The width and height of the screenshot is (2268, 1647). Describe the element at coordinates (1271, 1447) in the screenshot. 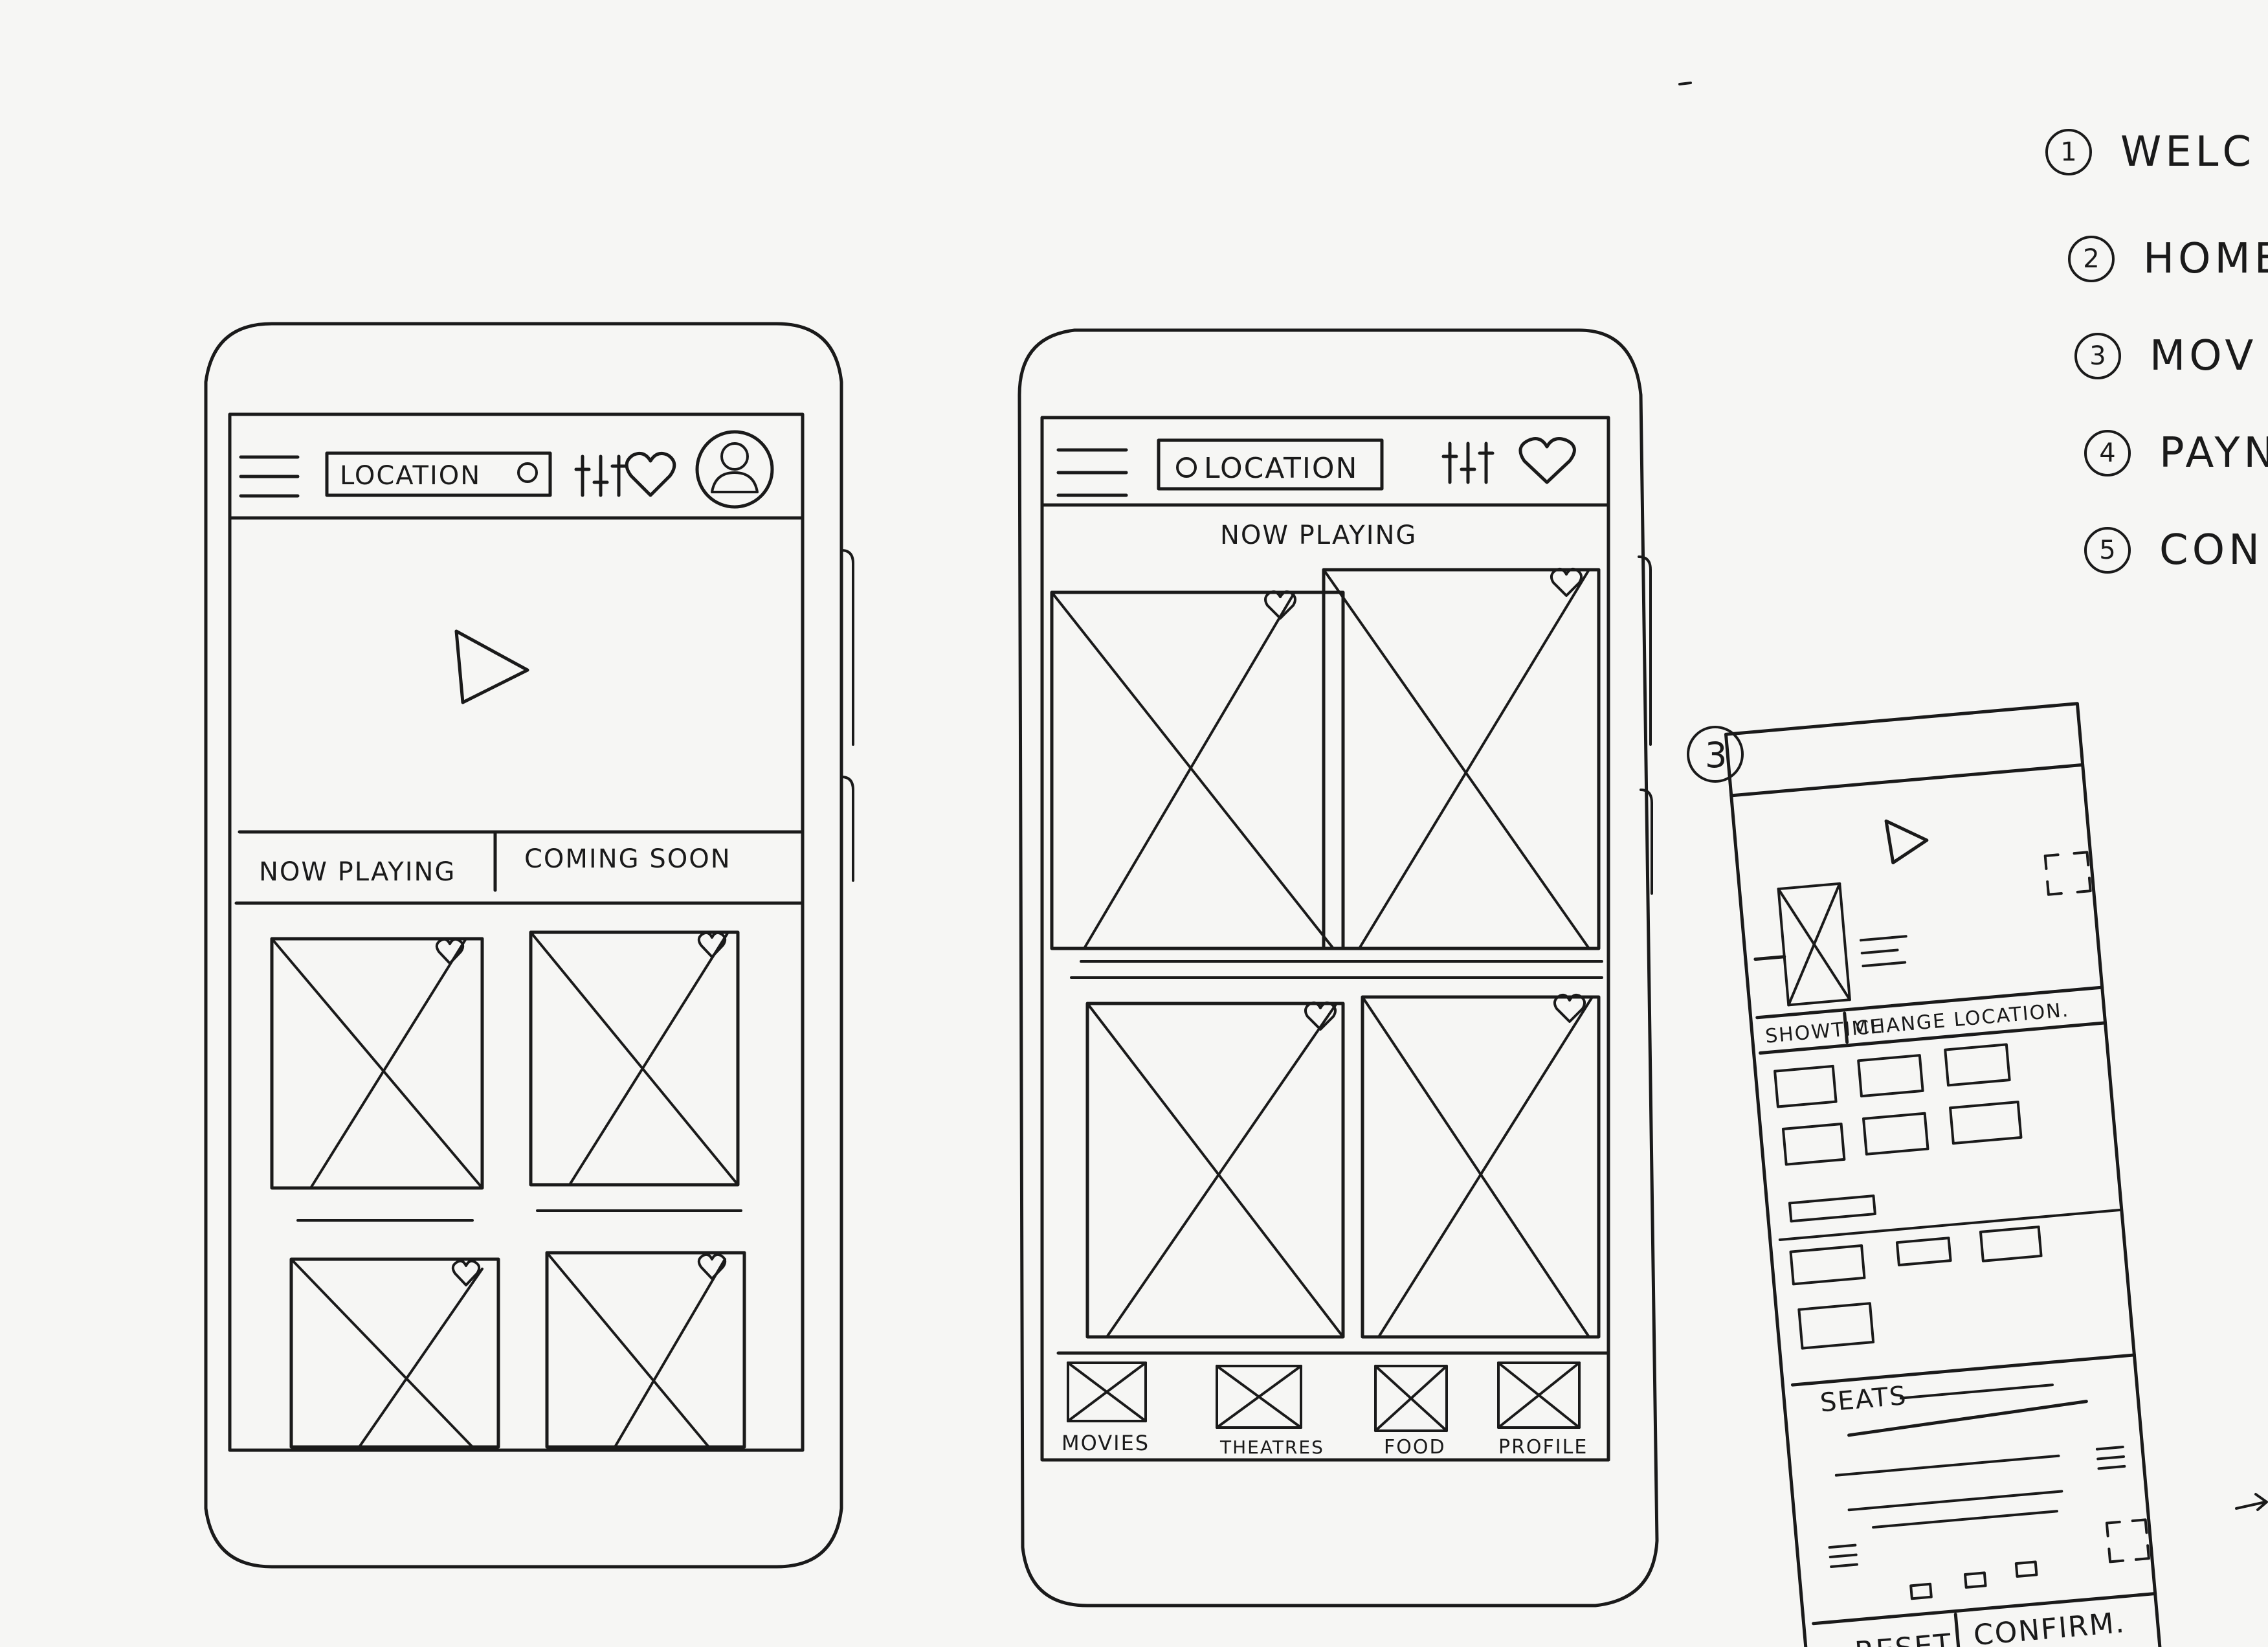

I see `nav-label: THEATRES` at that location.